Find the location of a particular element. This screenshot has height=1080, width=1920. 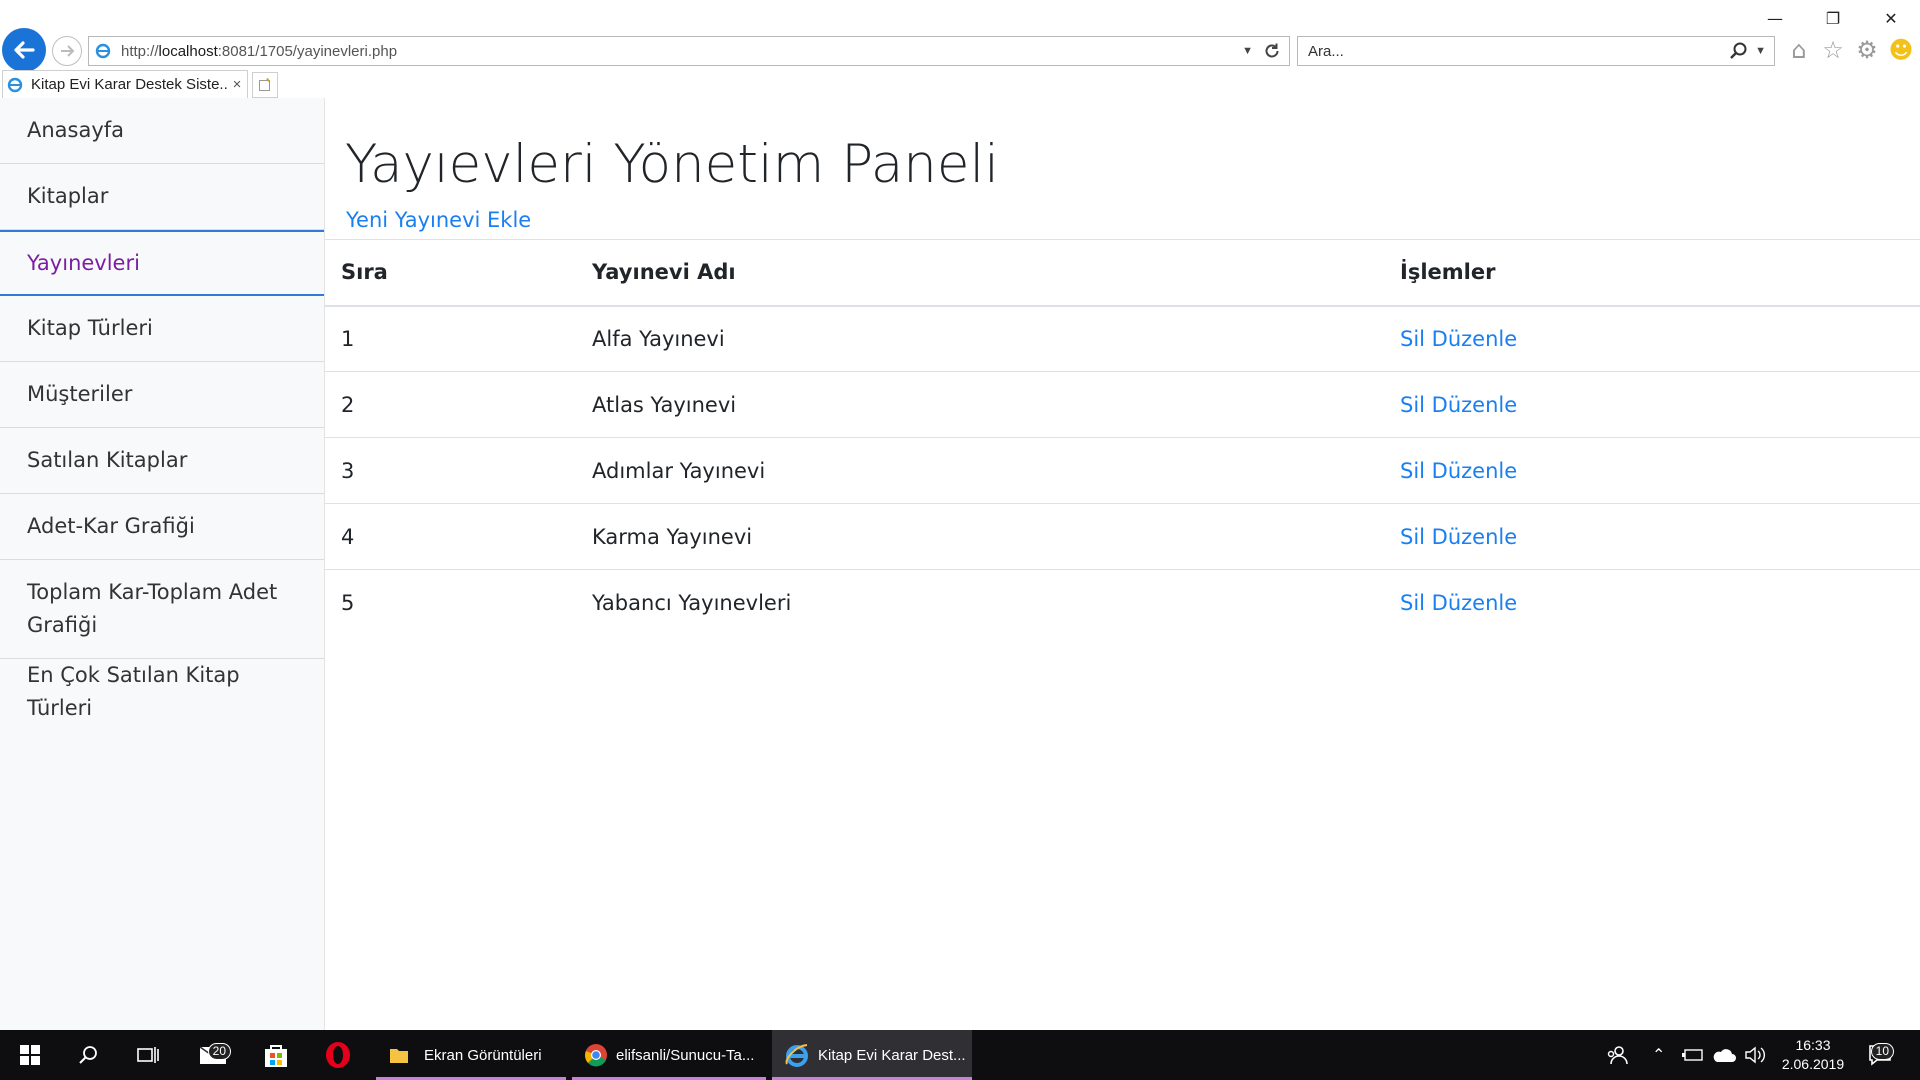

mail-app-button: 20 is located at coordinates (214, 1055).